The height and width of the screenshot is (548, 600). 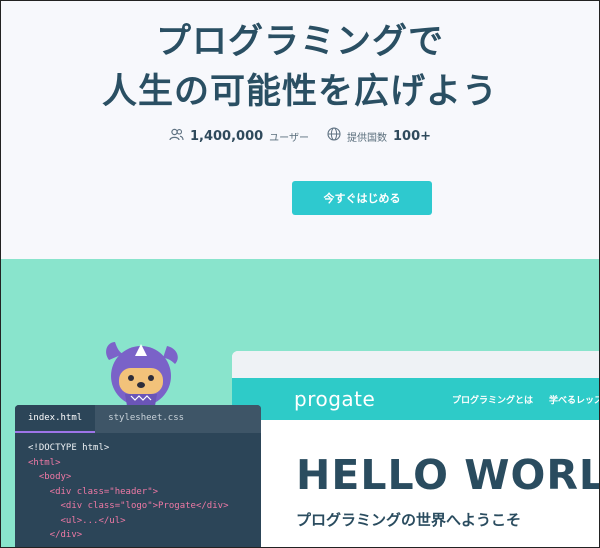 What do you see at coordinates (299, 42) in the screenshot?
I see `hero-headline-line1: プログラミングで` at bounding box center [299, 42].